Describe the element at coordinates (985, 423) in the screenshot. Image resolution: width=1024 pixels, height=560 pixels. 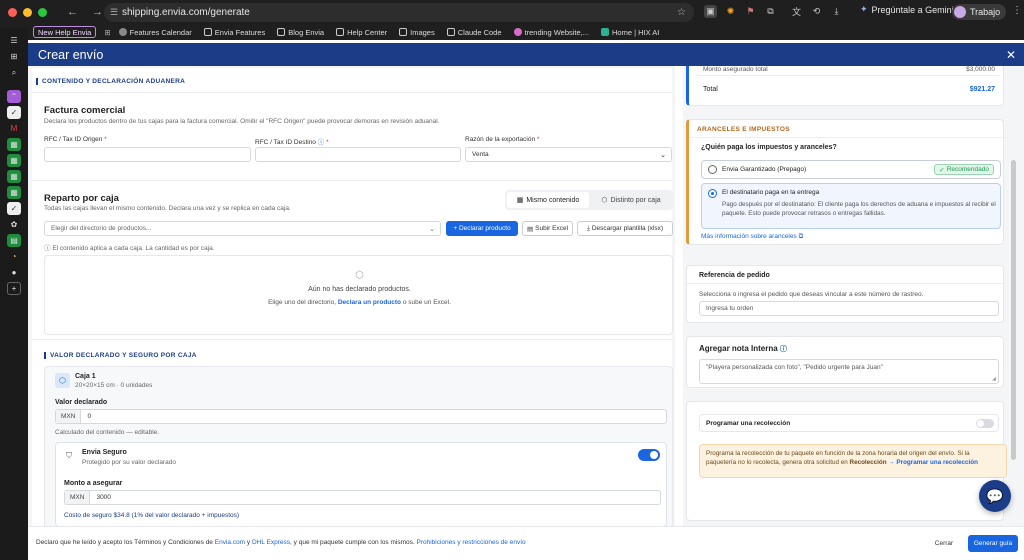
I see `pickup-toggle` at that location.